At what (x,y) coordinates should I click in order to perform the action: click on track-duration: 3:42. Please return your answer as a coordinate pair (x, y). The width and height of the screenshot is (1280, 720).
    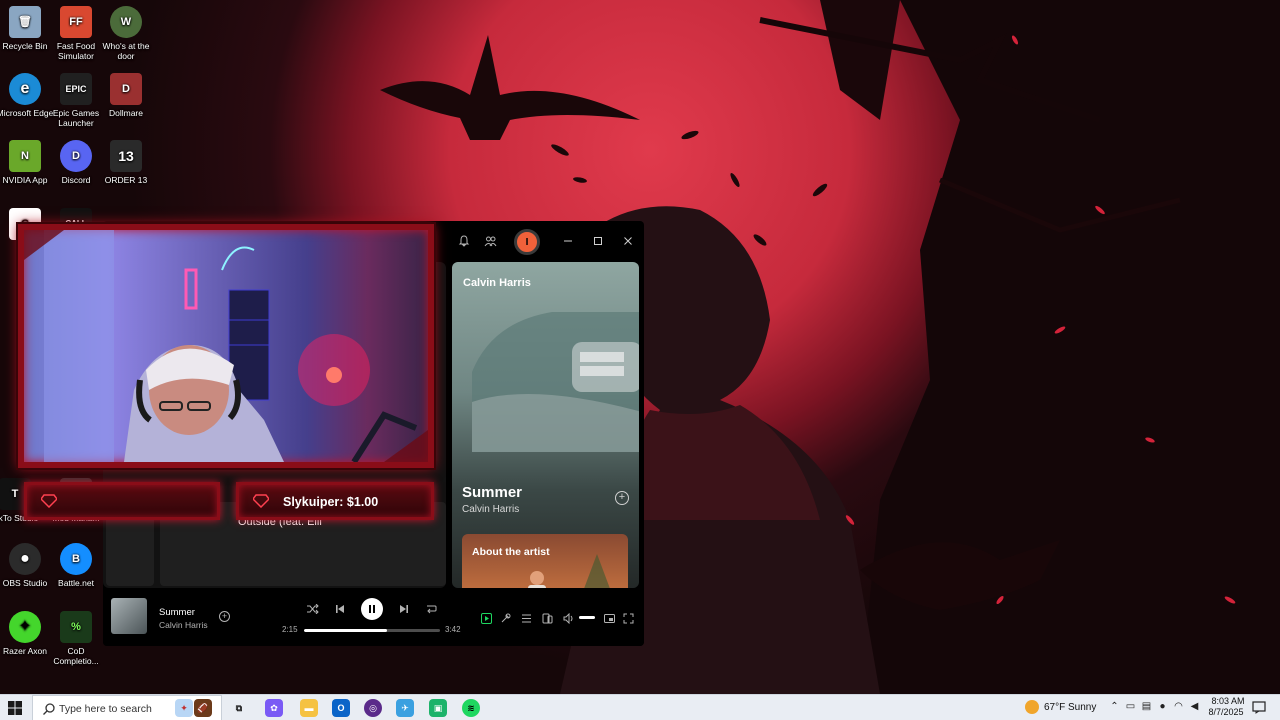
    Looking at the image, I should click on (453, 629).